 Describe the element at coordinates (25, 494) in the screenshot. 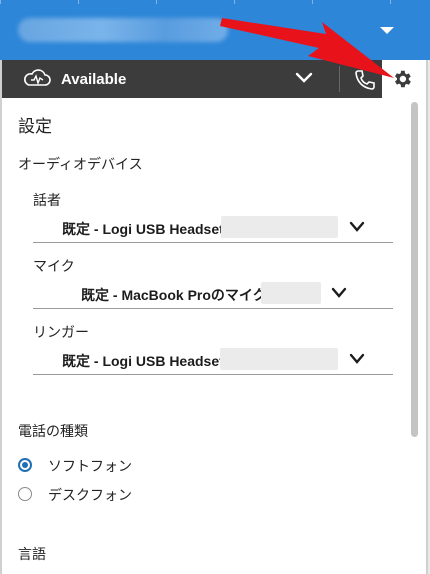

I see `radio-unchecked-icon` at that location.